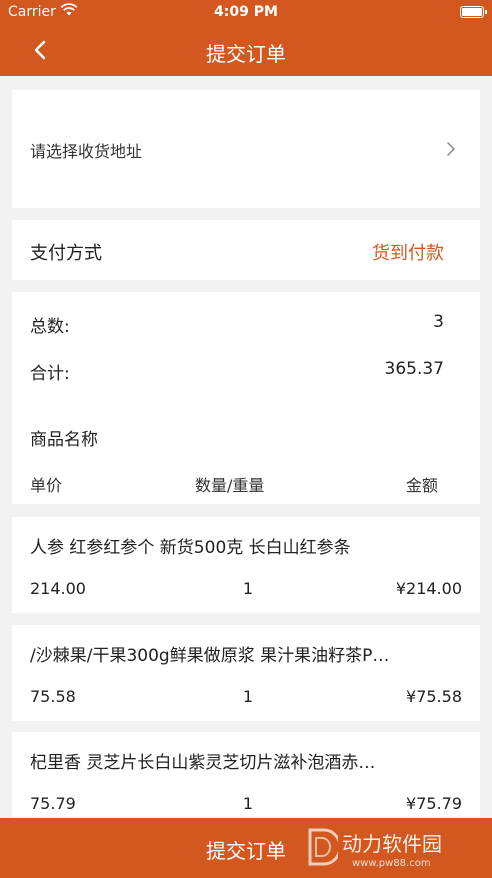 The image size is (492, 878). I want to click on column-header-amount: 金额, so click(421, 485).